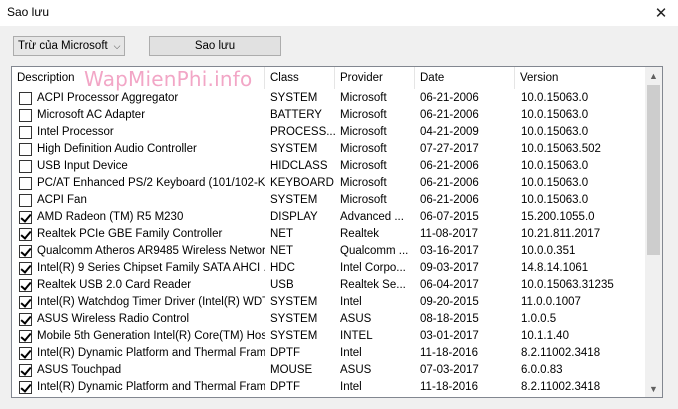 This screenshot has height=409, width=678. What do you see at coordinates (28, 12) in the screenshot?
I see `window-title: Sao lưu` at bounding box center [28, 12].